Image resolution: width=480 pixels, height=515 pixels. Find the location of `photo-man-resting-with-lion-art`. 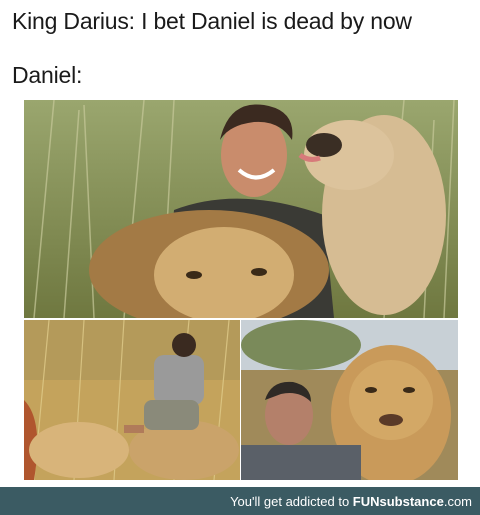

photo-man-resting-with-lion-art is located at coordinates (349, 400).